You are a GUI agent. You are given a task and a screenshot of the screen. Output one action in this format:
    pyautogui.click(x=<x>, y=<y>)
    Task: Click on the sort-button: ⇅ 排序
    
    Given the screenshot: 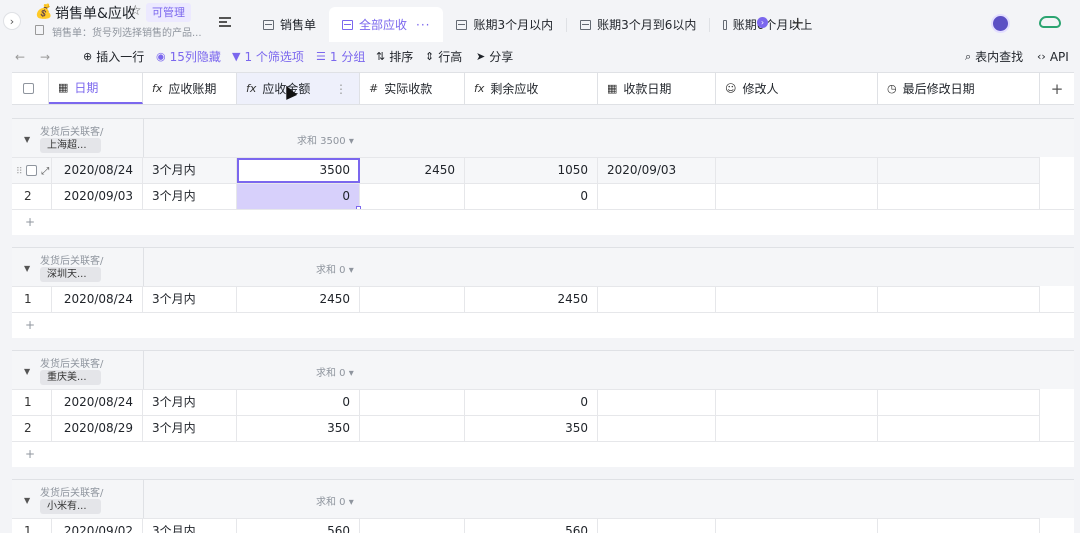 What is the action you would take?
    pyautogui.click(x=394, y=57)
    